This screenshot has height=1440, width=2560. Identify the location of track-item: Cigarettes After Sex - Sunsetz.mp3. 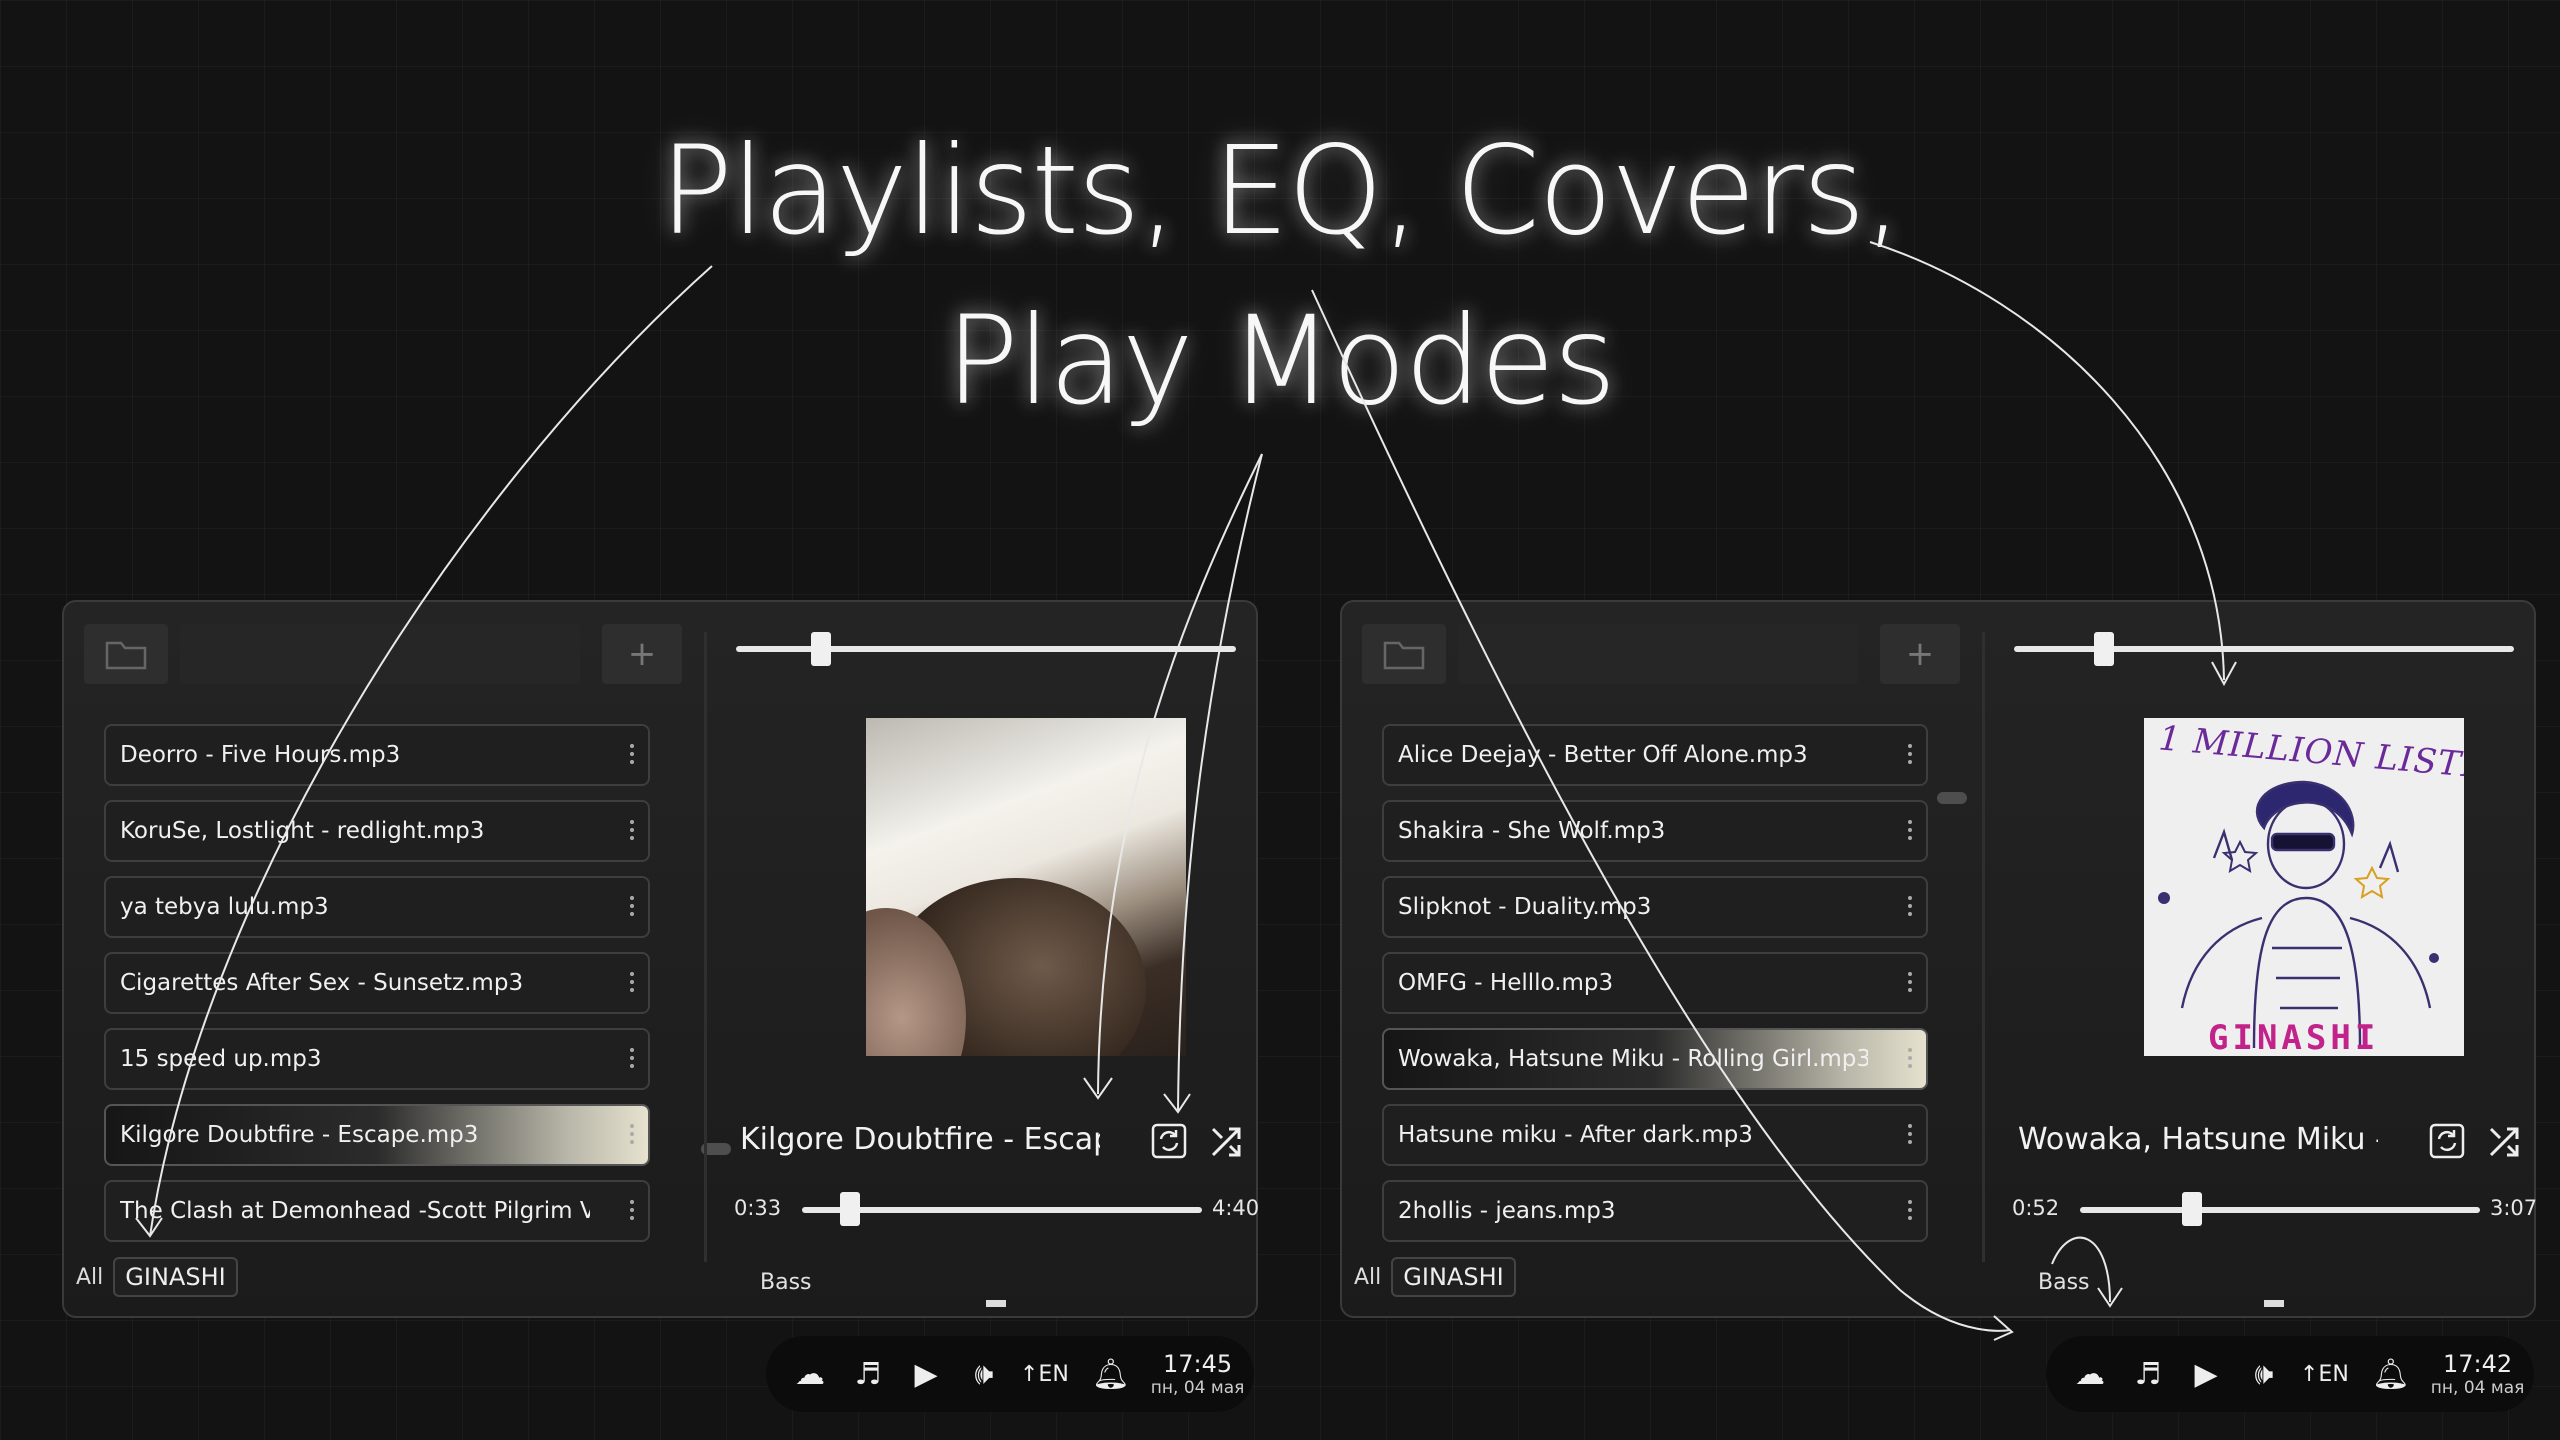
(377, 983).